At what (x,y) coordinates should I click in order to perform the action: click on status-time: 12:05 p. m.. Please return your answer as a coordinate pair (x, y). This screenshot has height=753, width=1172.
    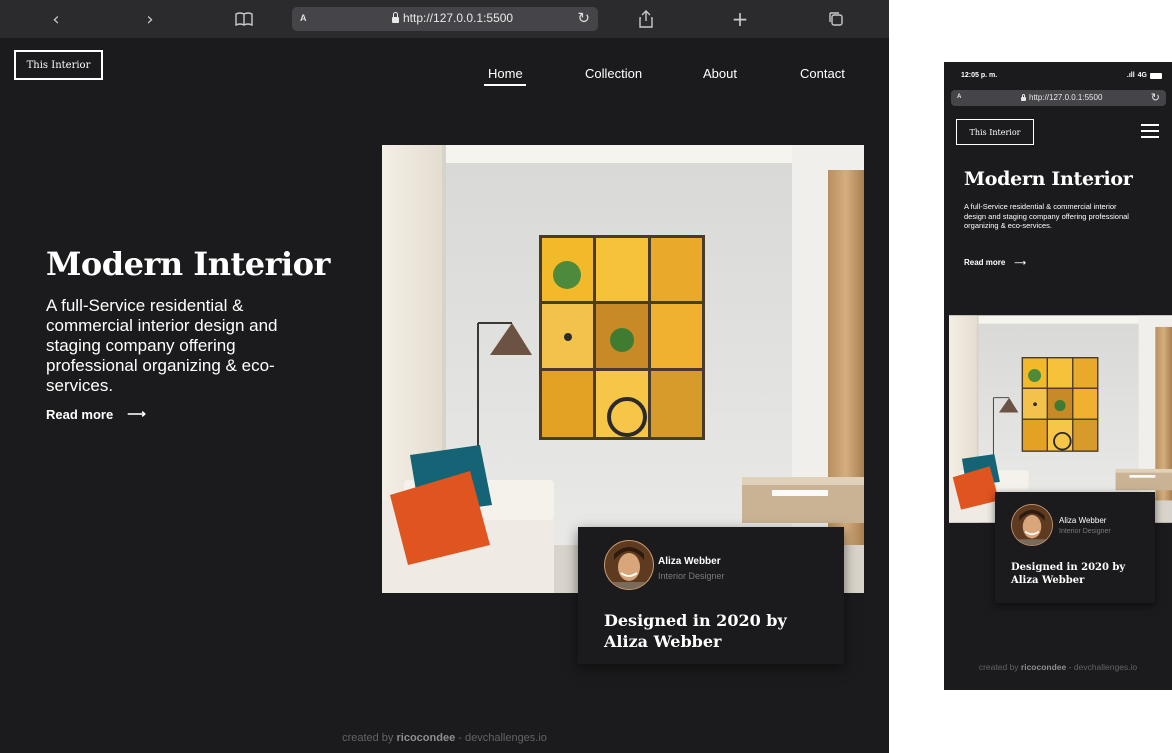
    Looking at the image, I should click on (979, 75).